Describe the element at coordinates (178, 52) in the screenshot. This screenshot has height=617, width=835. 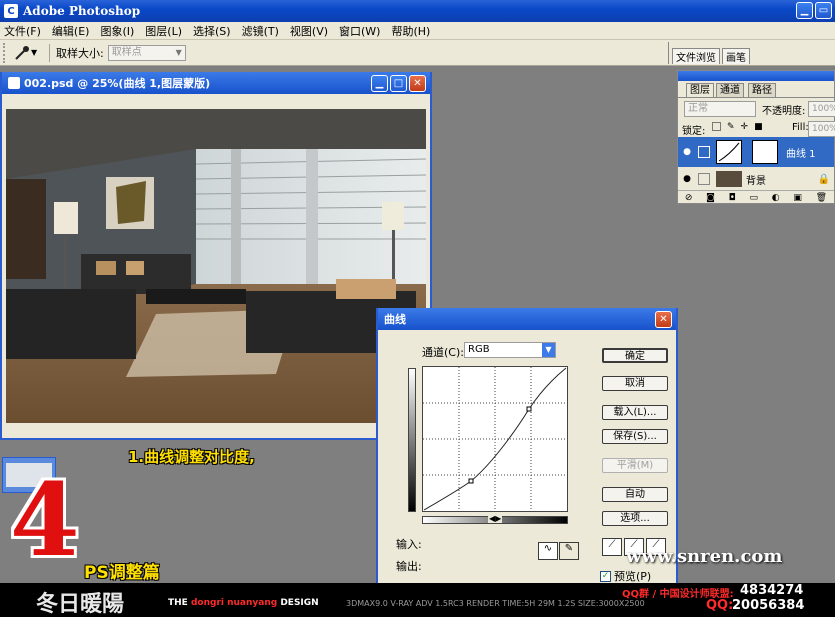
I see `chevron-down-icon: ▼` at that location.